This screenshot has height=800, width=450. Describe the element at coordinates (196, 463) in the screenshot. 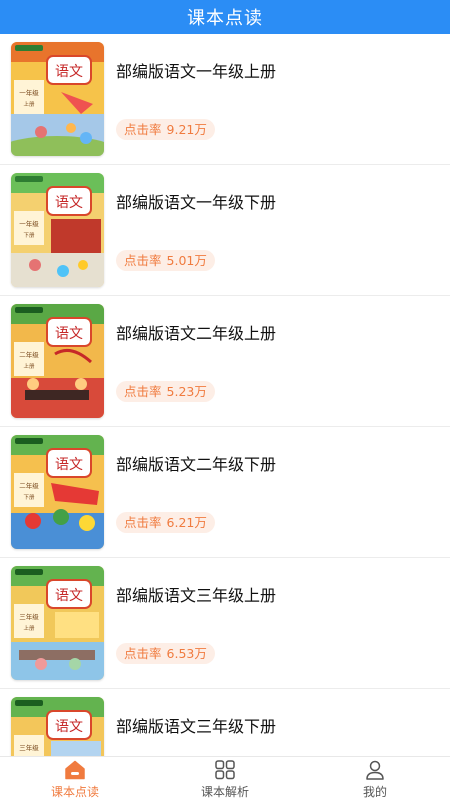

I see `book-title: 部编版语文二年级下册` at that location.